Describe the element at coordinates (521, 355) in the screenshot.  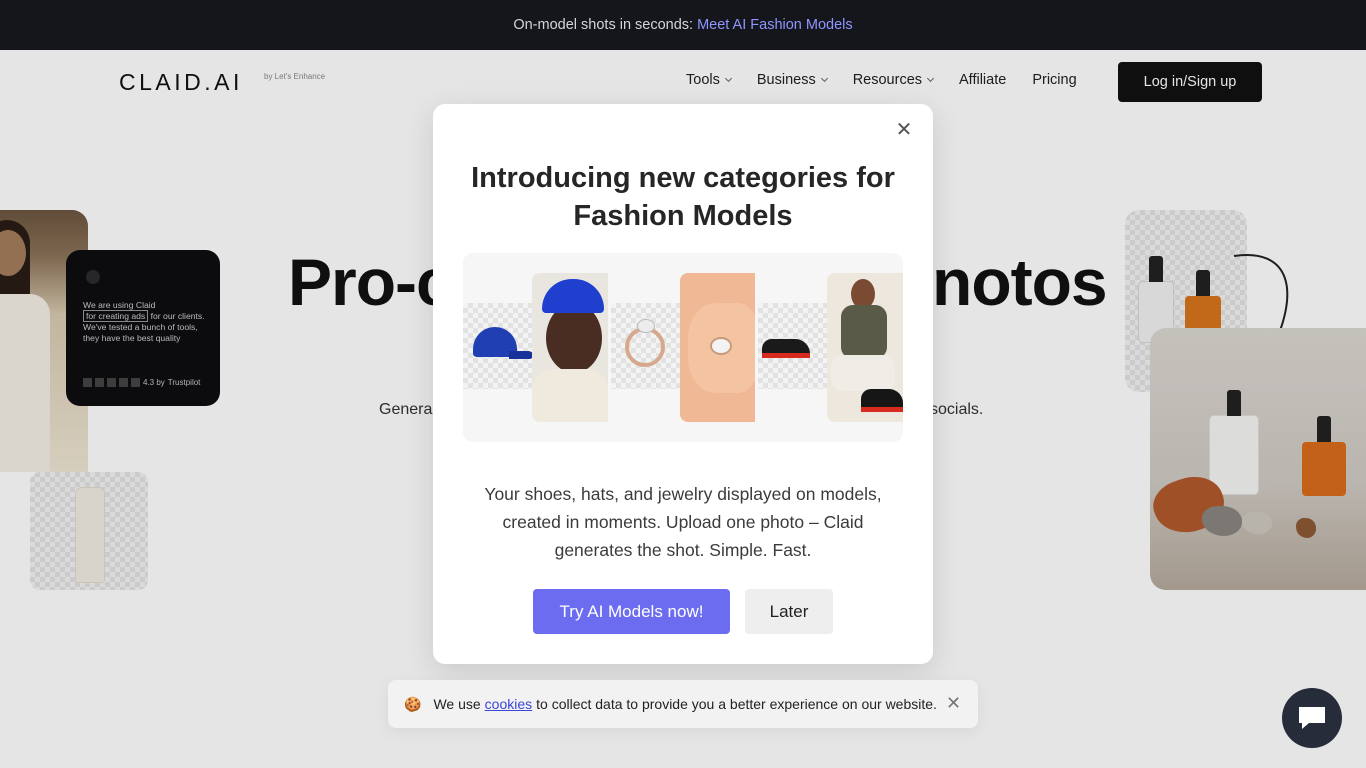
I see `cap-brim` at that location.